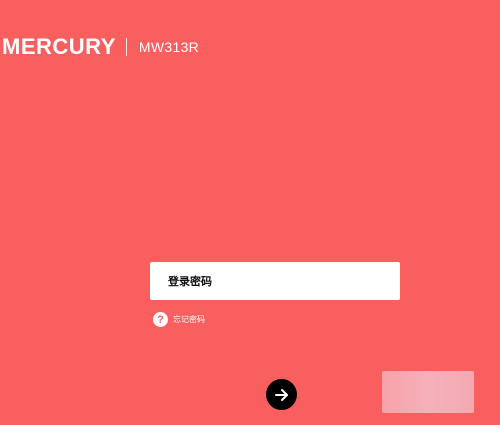  I want to click on brand-logo: MERCURY, so click(59, 46).